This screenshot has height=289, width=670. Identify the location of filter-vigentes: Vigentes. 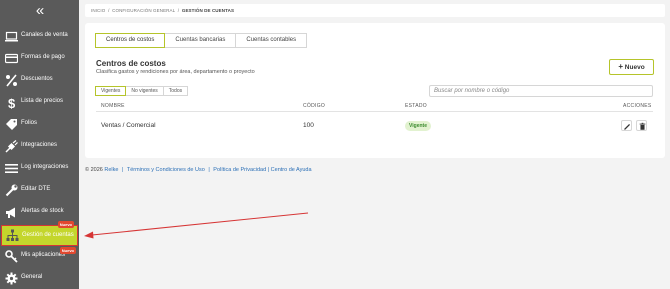
(111, 91).